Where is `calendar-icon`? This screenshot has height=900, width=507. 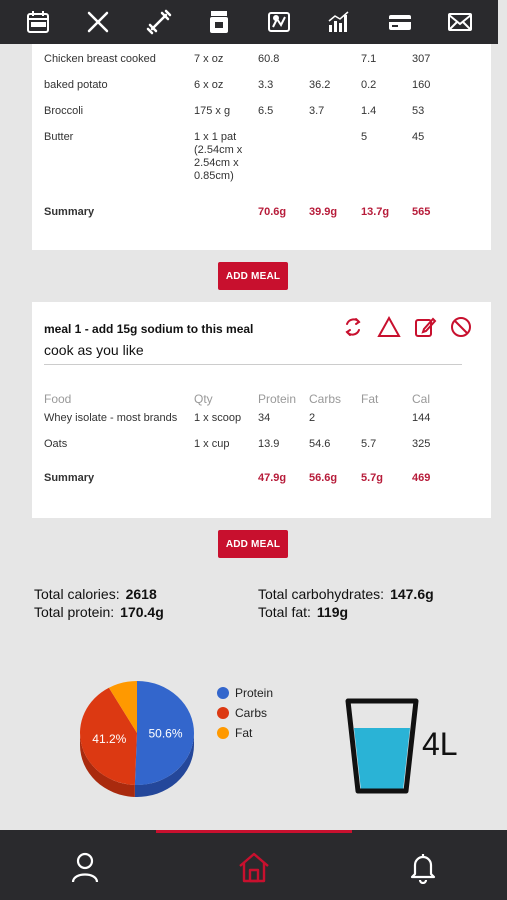
calendar-icon is located at coordinates (38, 22).